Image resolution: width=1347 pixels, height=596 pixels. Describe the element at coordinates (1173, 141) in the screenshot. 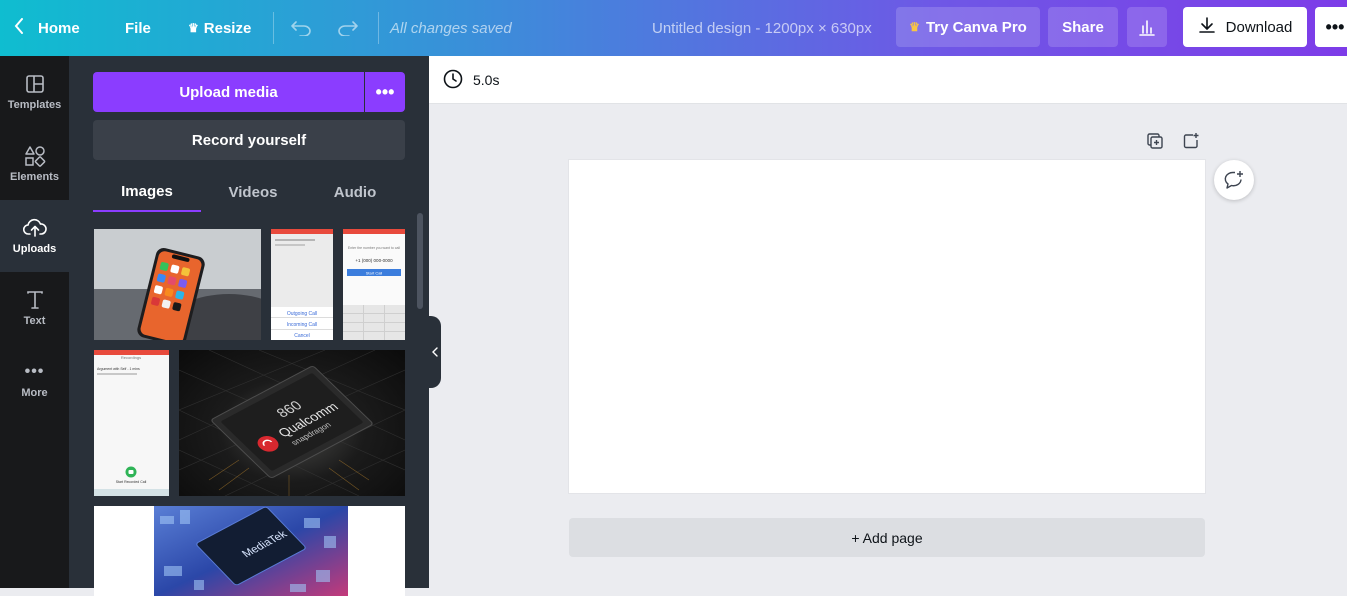

I see `page-actions` at that location.